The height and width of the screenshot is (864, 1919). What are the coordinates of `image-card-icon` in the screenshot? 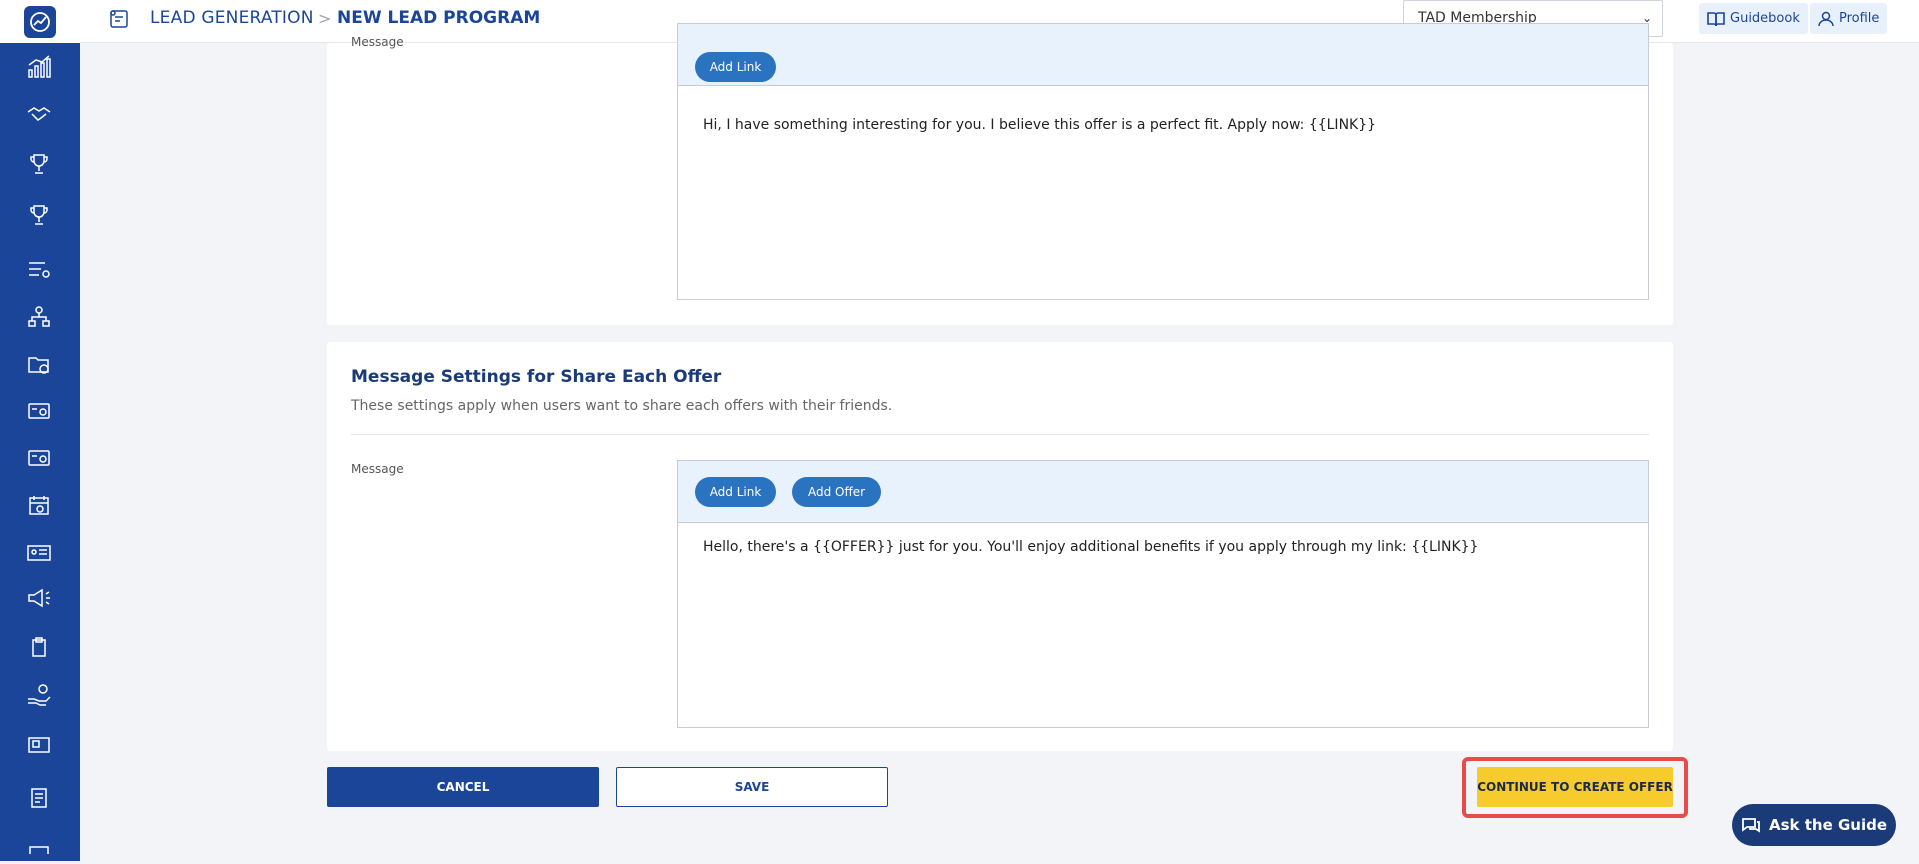 It's located at (39, 745).